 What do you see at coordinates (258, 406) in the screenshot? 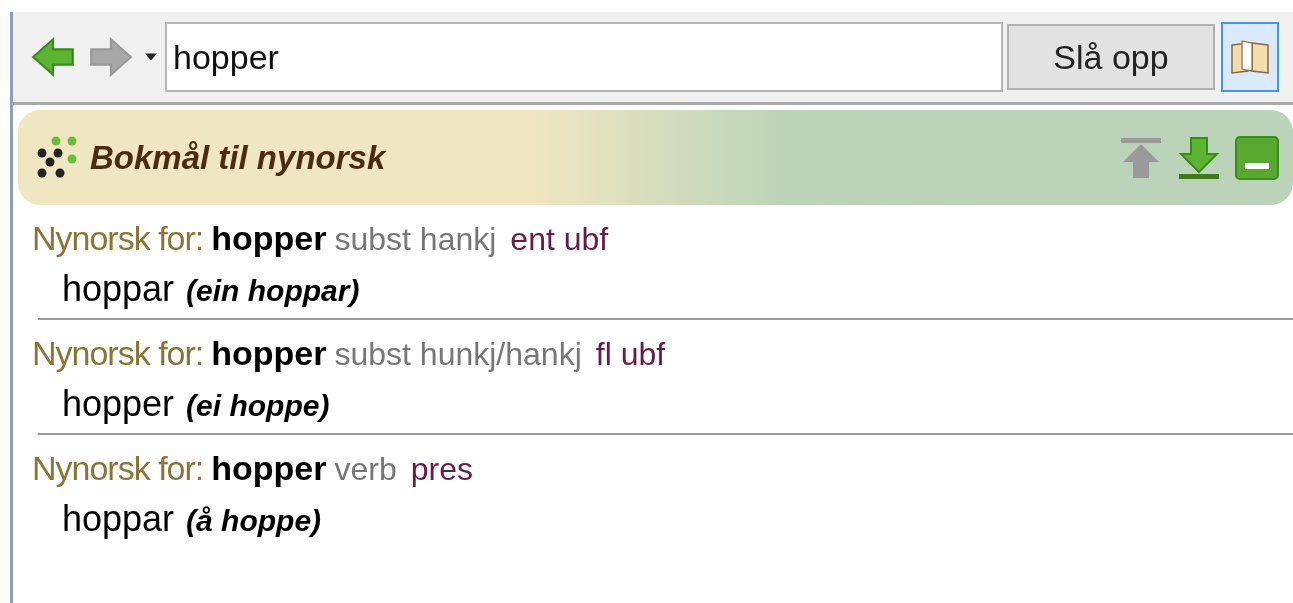
I see `example-text: (ei hoppe)` at bounding box center [258, 406].